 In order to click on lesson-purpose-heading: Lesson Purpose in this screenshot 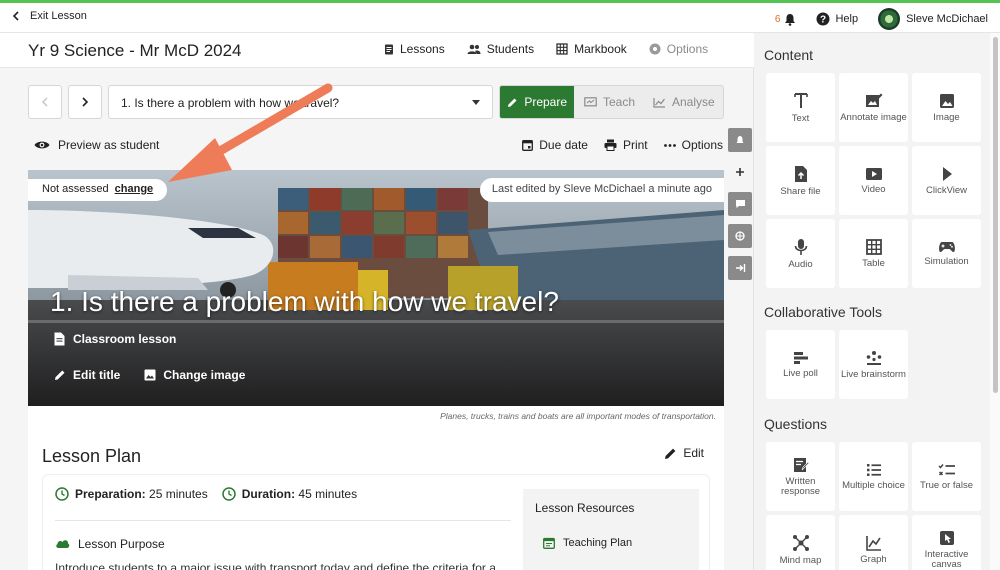, I will do `click(110, 544)`.